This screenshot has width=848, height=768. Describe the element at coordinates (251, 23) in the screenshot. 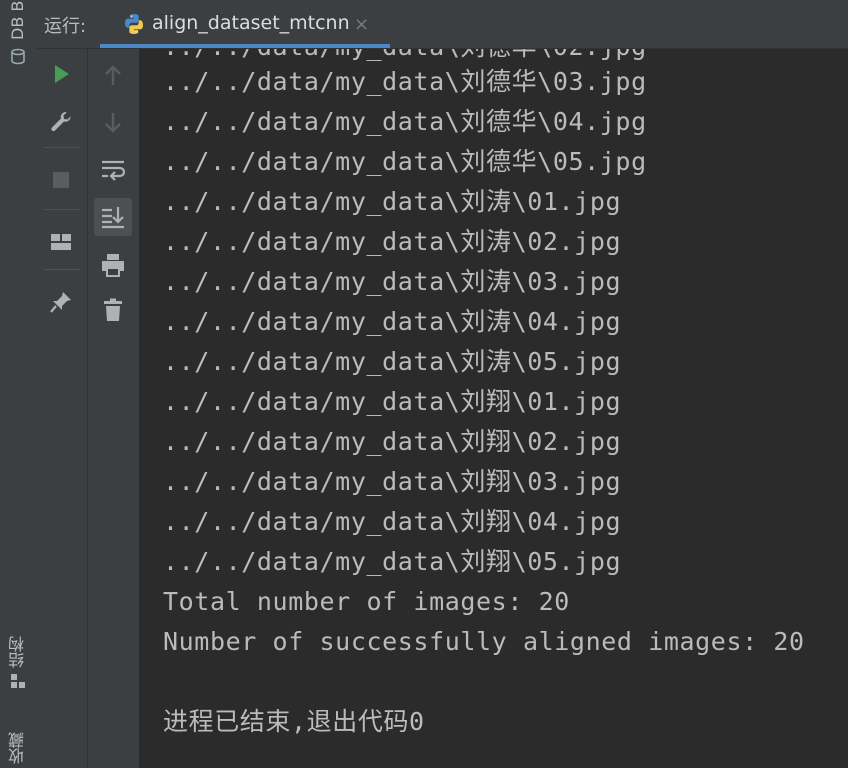

I see `tab-title: align_dataset_mtcnn` at that location.